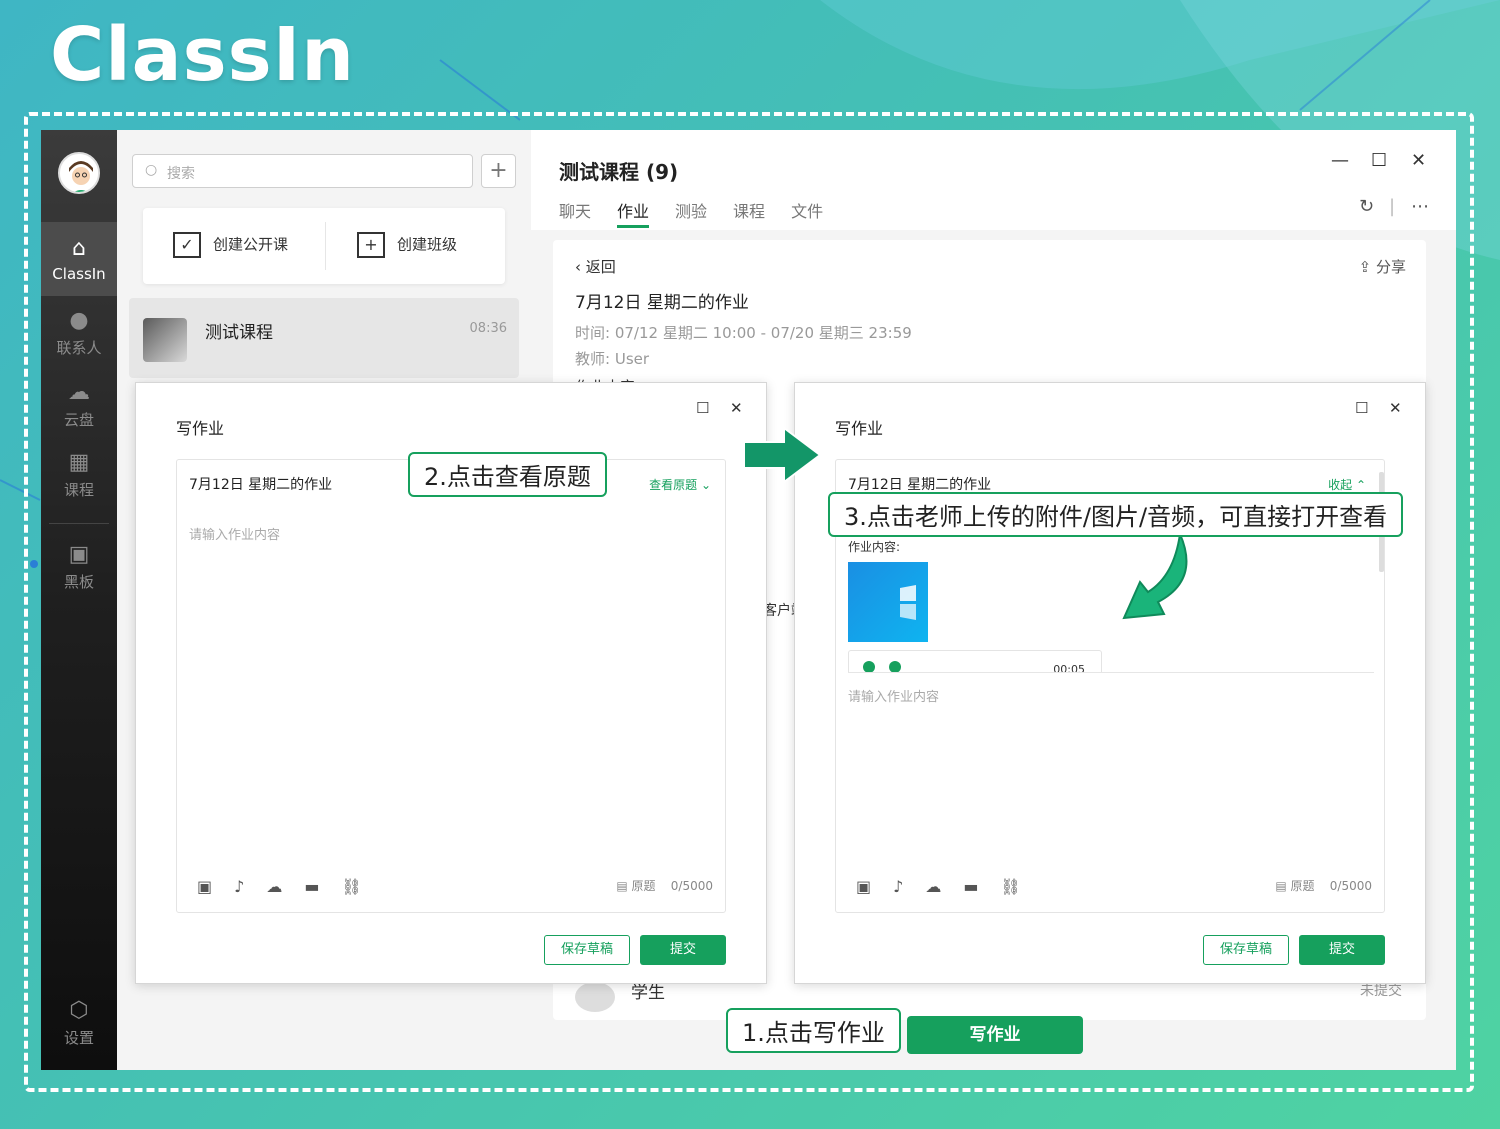  What do you see at coordinates (580, 267) in the screenshot?
I see `chevron-left-icon: ‹` at bounding box center [580, 267].